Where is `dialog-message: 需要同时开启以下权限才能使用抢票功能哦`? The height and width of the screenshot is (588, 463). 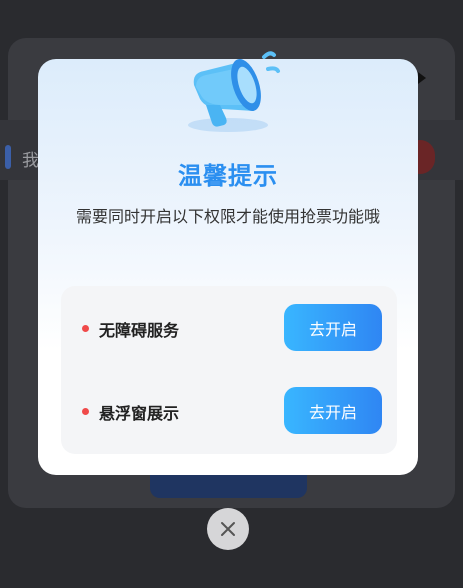
dialog-message: 需要同时开启以下权限才能使用抢票功能哦 is located at coordinates (227, 216).